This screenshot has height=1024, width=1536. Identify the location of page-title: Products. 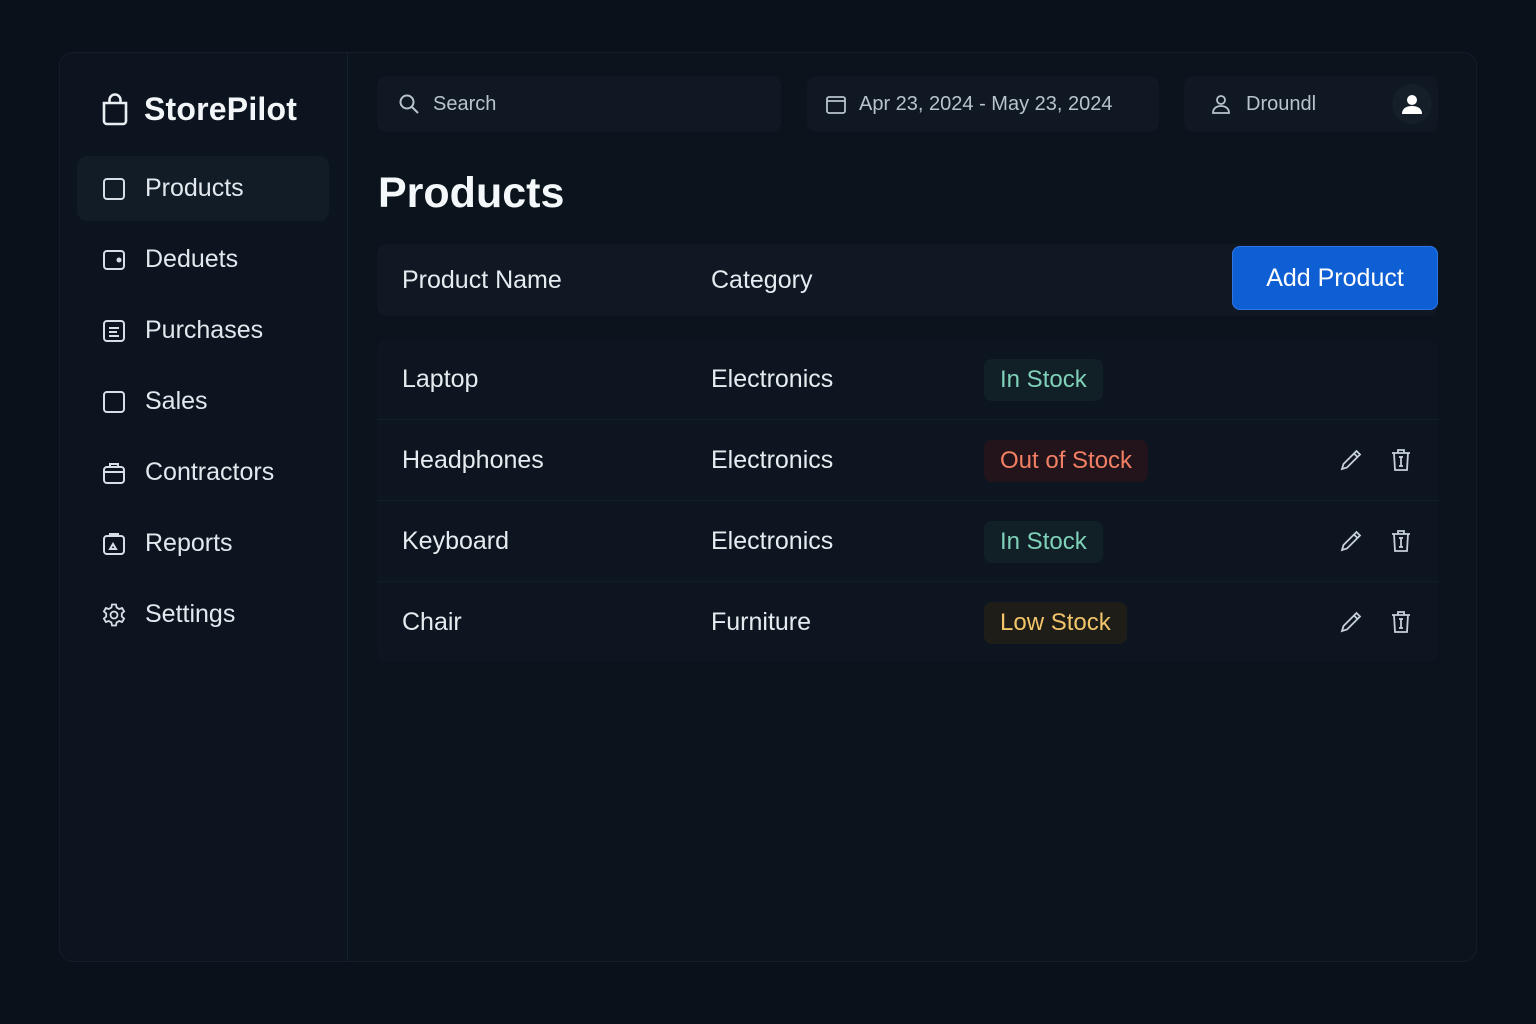
(471, 193).